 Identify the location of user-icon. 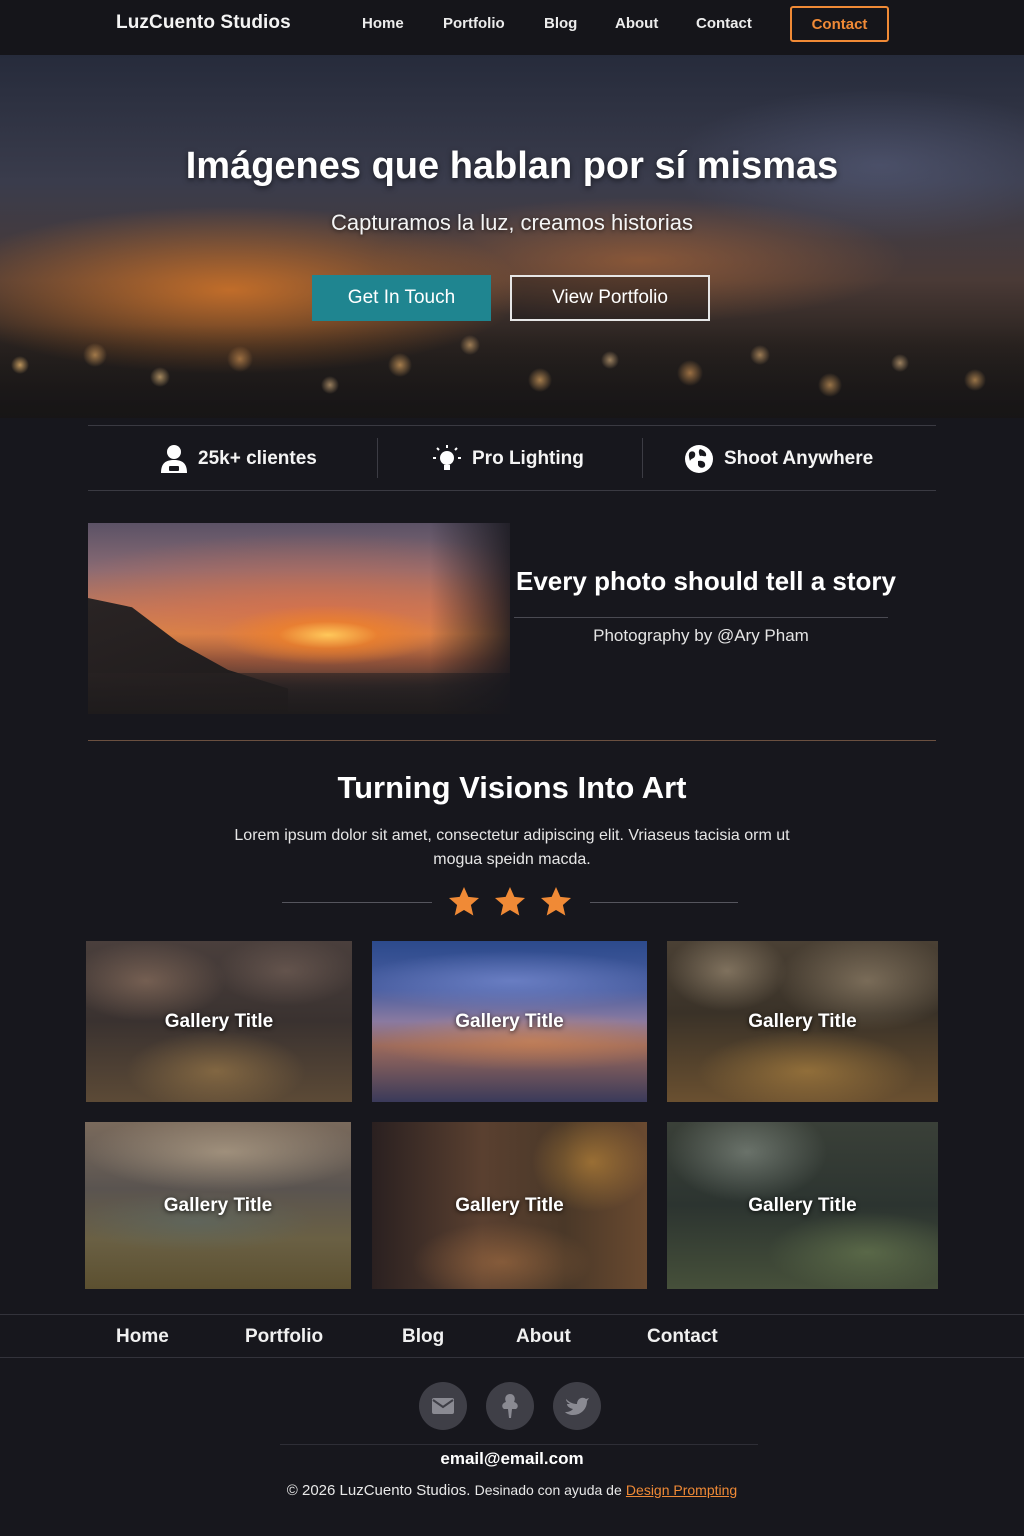
(174, 459).